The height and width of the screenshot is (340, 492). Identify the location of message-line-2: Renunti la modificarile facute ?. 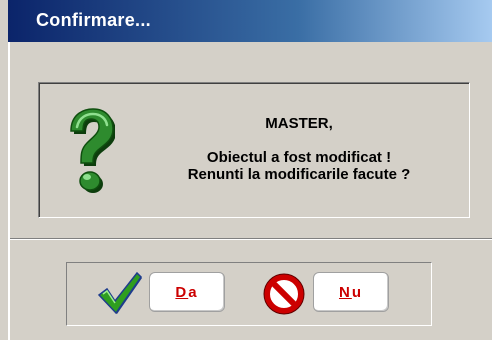
(299, 174).